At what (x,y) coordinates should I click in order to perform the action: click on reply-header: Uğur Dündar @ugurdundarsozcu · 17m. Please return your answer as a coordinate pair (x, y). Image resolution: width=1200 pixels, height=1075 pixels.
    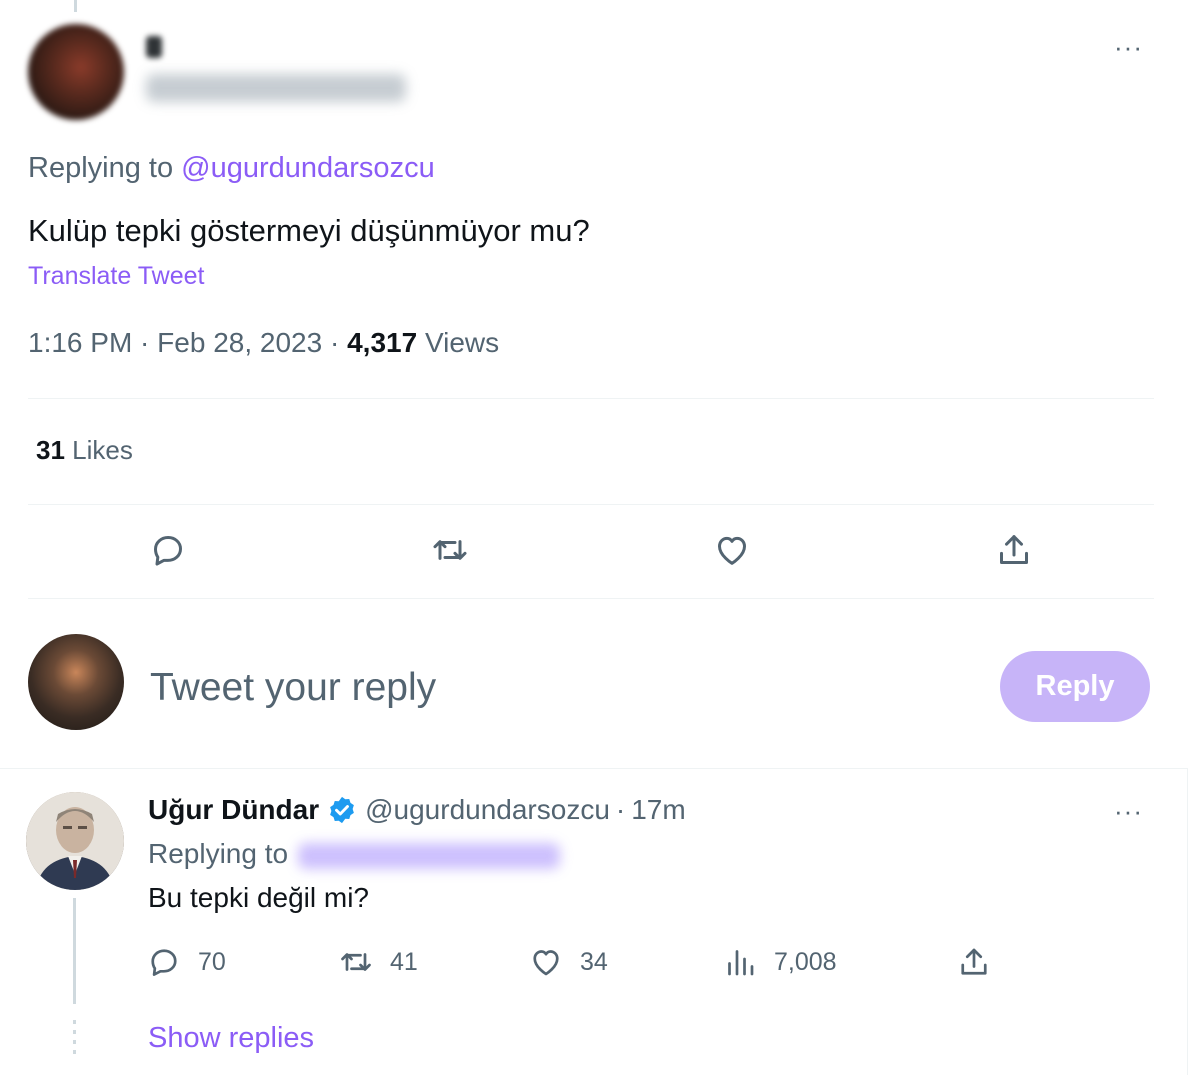
    Looking at the image, I should click on (417, 810).